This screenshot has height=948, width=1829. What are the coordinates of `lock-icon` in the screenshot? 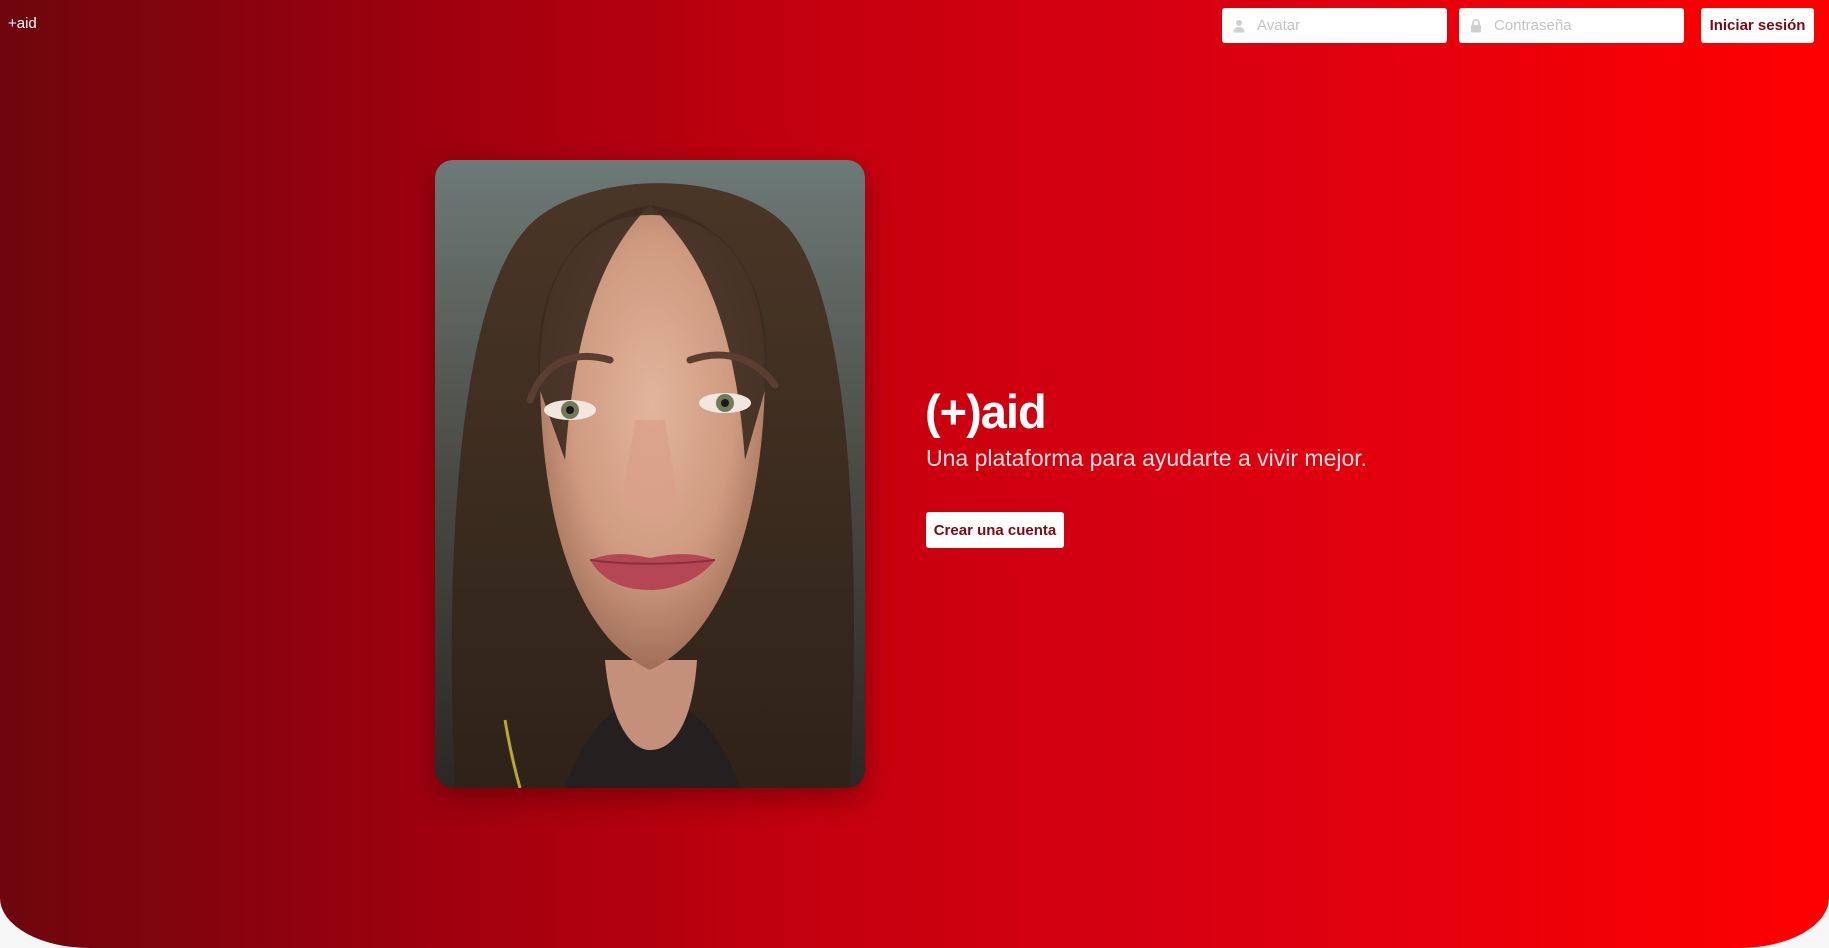 It's located at (1476, 25).